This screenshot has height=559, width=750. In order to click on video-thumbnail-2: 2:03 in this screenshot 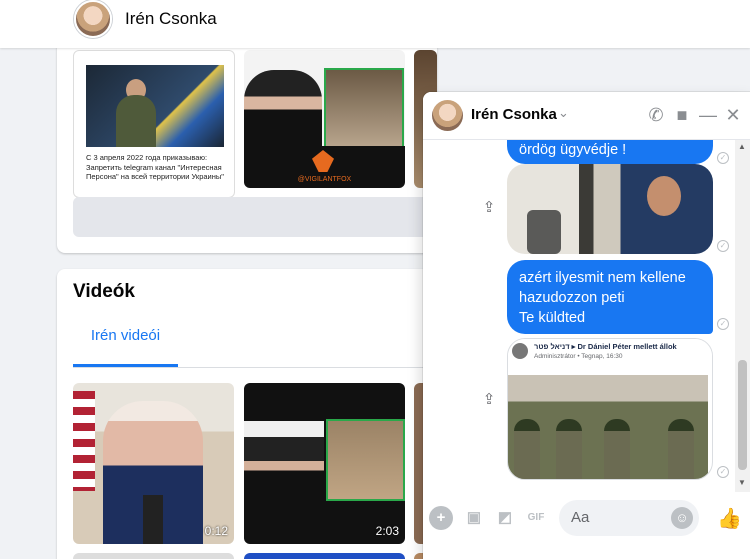, I will do `click(324, 463)`.